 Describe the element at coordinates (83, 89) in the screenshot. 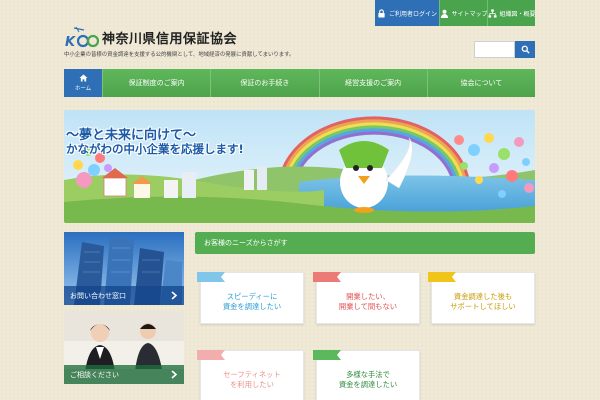

I see `nav-home-label: ホーム` at that location.